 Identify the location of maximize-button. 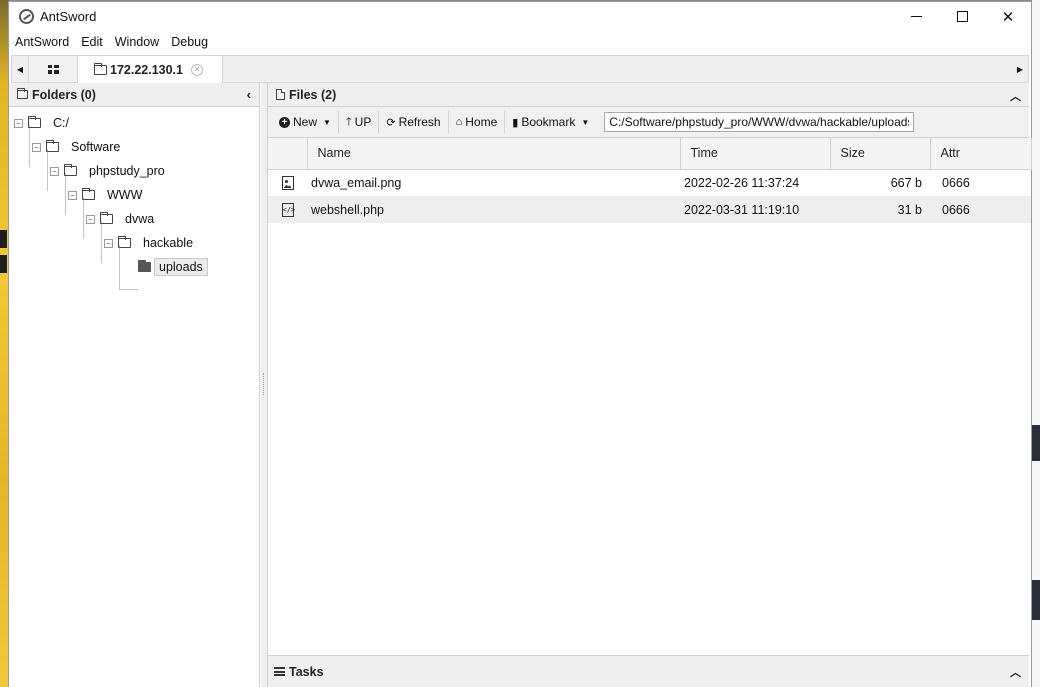
(962, 16).